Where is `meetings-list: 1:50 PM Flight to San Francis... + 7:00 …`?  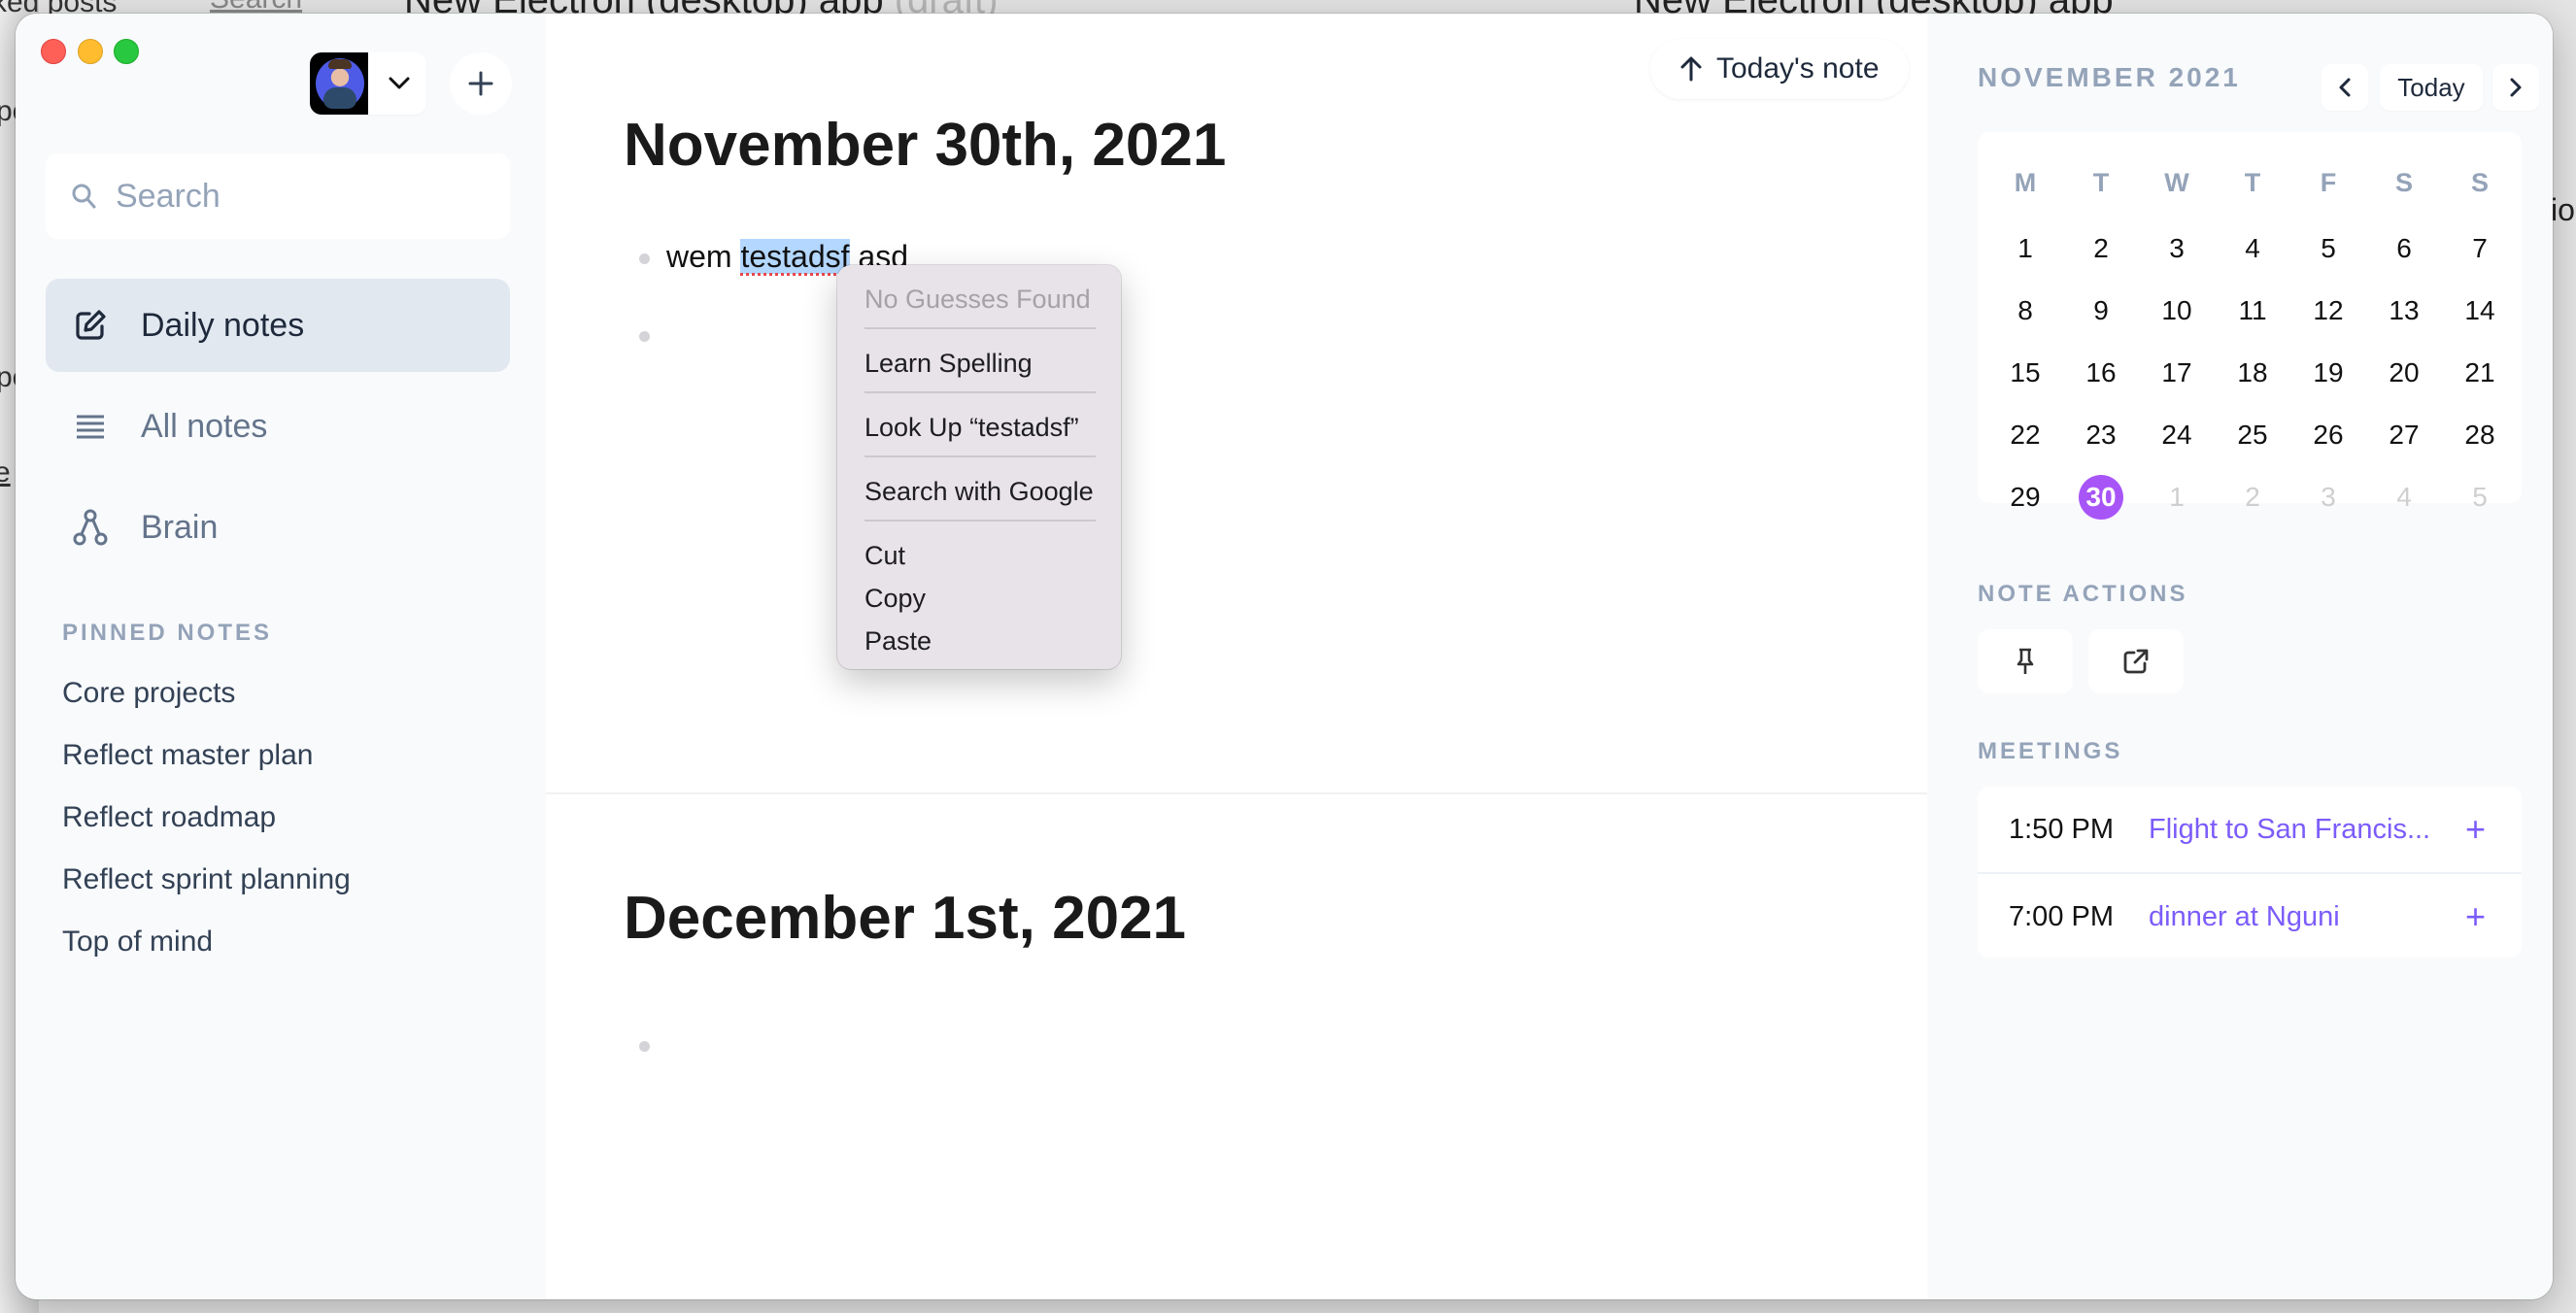 meetings-list: 1:50 PM Flight to San Francis... + 7:00 … is located at coordinates (2250, 872).